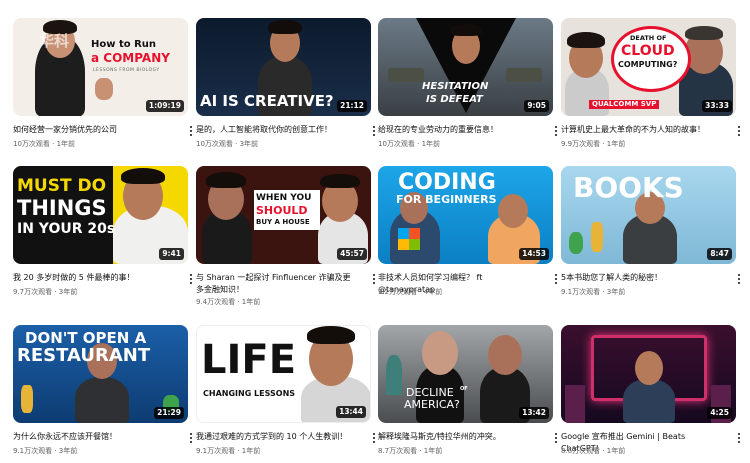 This screenshot has width=750, height=463. I want to click on video-title: 我通过艰难的方式学到的 10 个人生教训！, so click(276, 437).